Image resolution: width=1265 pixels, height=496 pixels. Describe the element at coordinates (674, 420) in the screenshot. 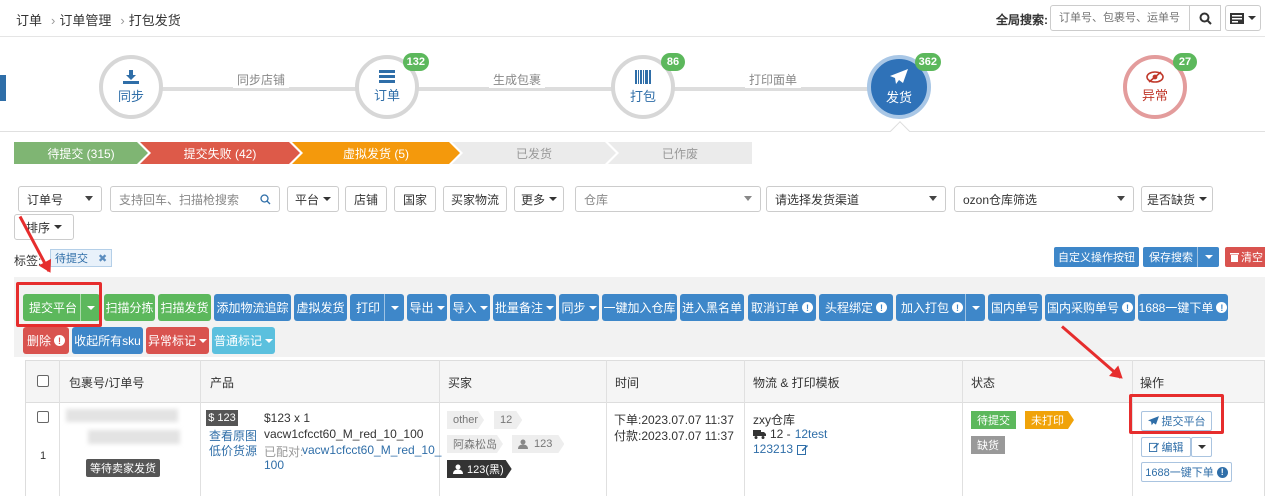

I see `order-time: 下单:2023.07.07 11:37` at that location.